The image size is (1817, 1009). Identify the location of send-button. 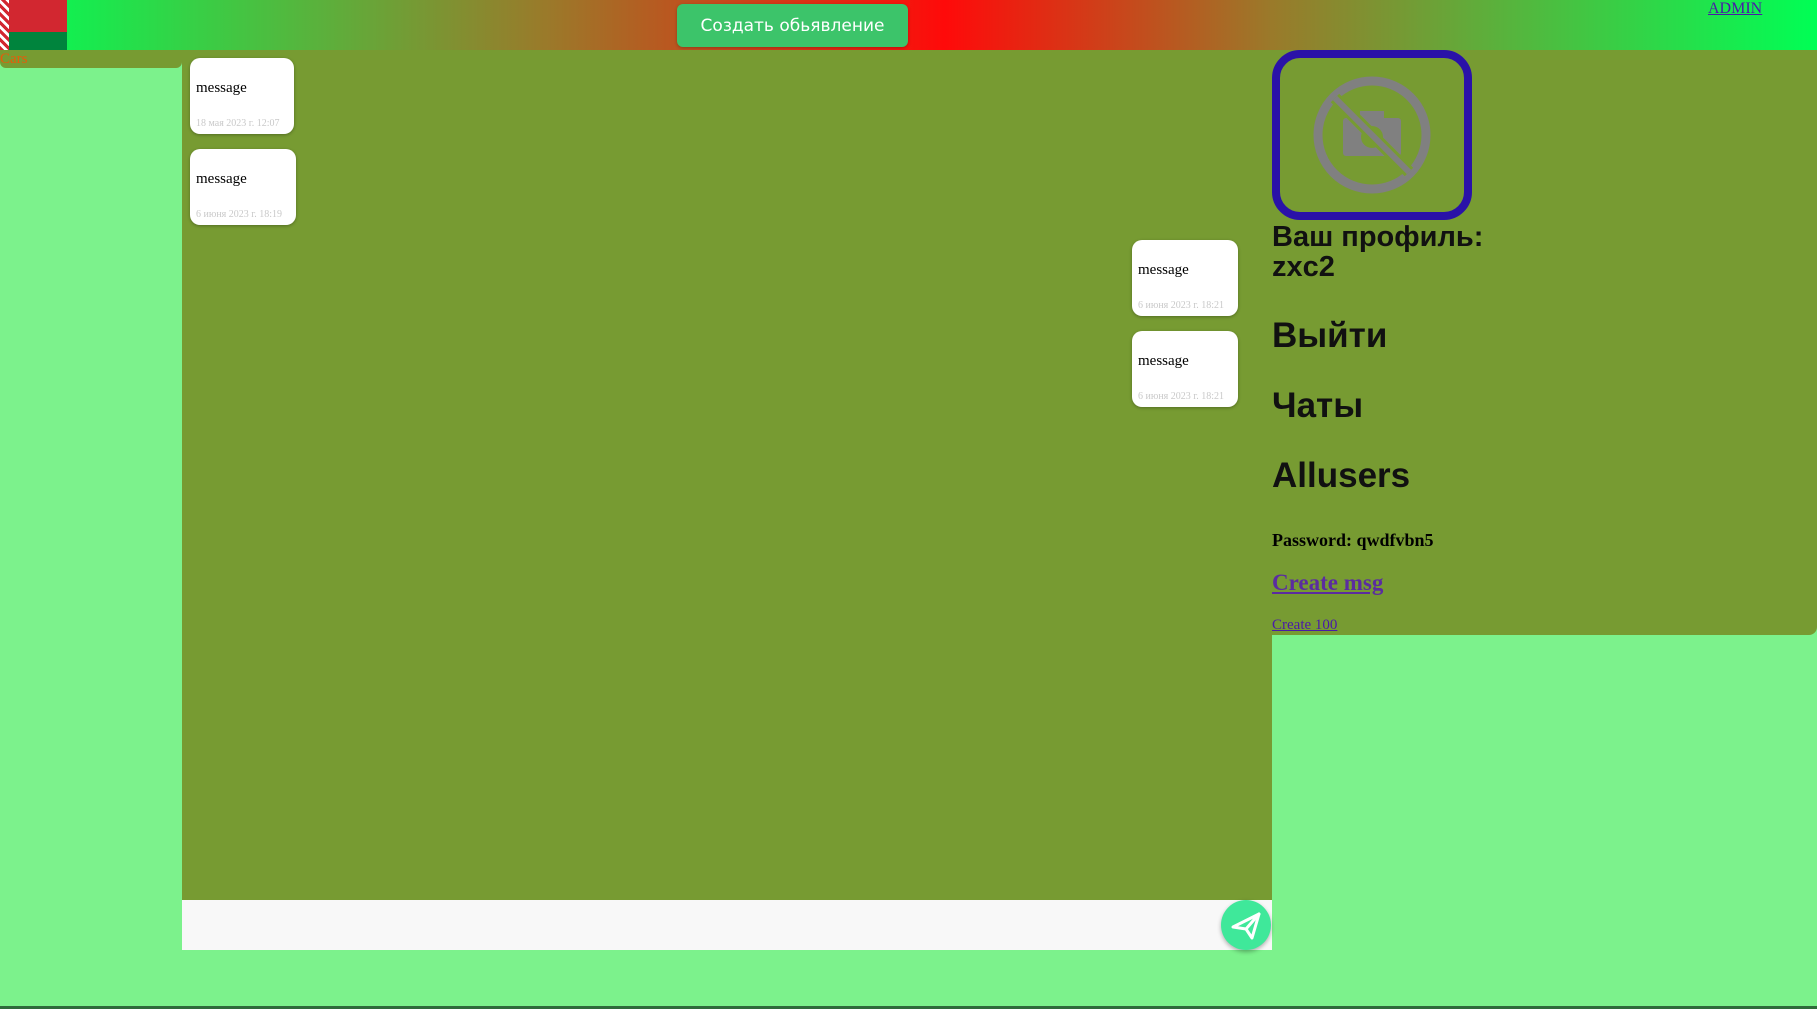
(1246, 925).